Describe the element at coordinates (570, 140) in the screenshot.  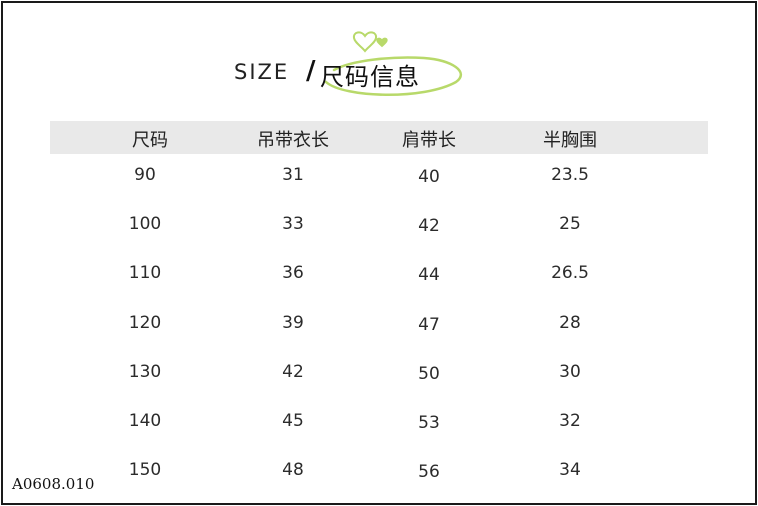
I see `column-header-half-chest: 半胸围` at that location.